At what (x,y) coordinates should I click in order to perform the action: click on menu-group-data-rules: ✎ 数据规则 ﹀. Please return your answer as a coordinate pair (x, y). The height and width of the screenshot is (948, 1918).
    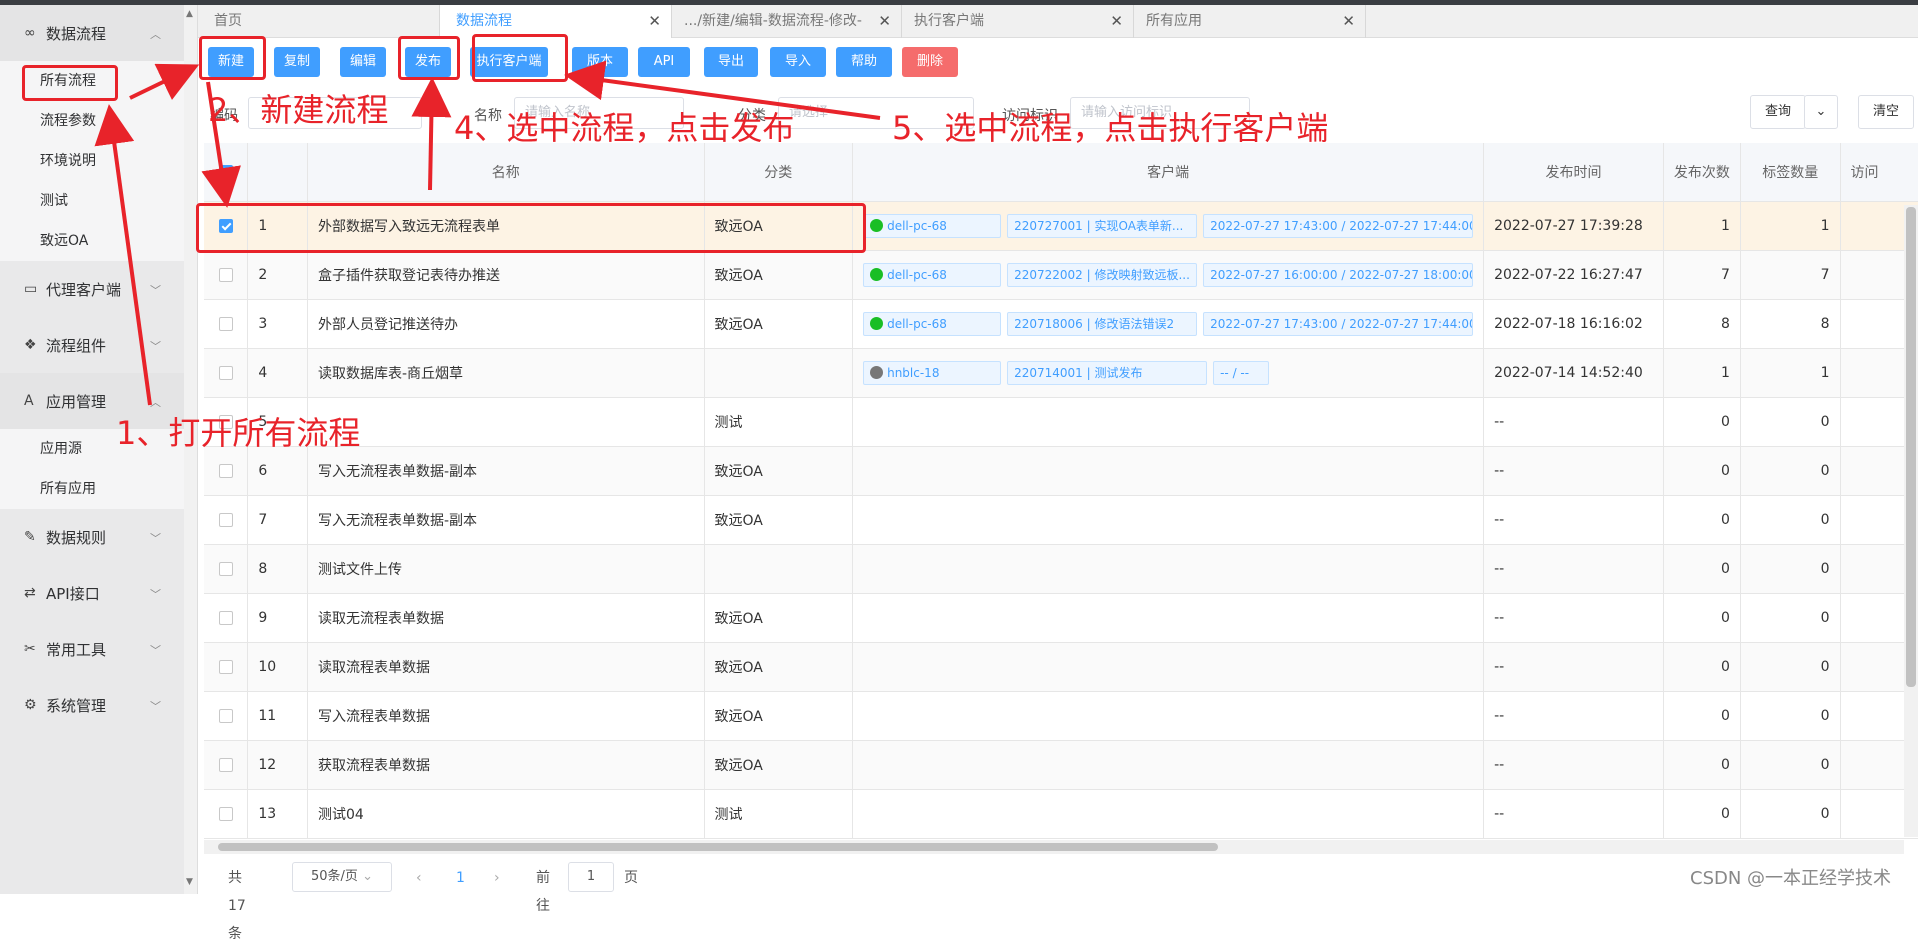
    Looking at the image, I should click on (92, 537).